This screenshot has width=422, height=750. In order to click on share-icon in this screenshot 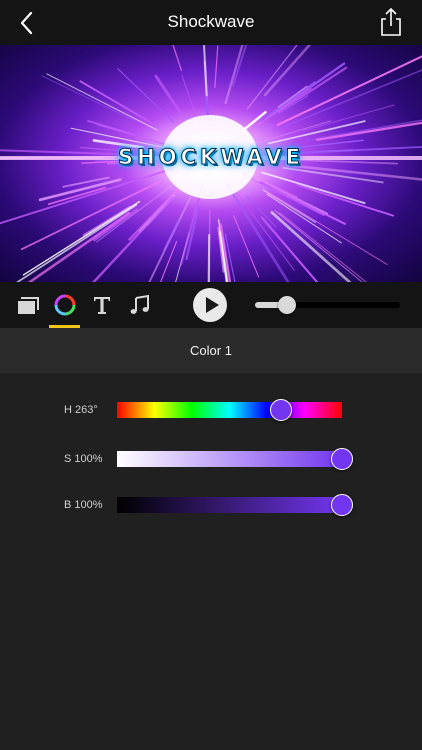, I will do `click(391, 22)`.